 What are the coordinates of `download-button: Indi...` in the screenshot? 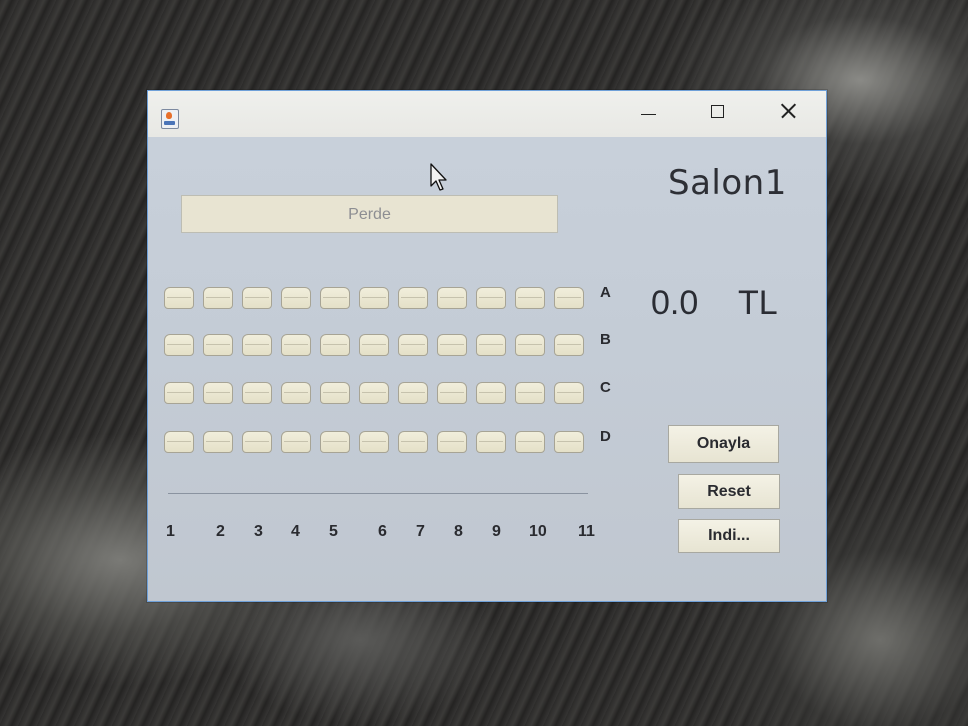 It's located at (729, 536).